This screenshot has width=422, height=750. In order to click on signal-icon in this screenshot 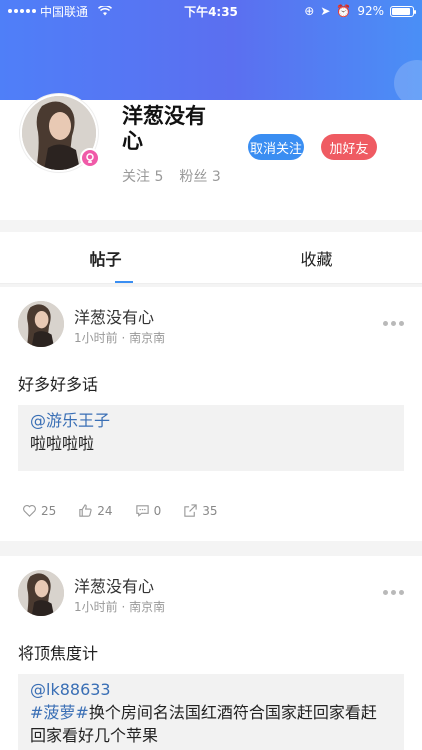, I will do `click(22, 11)`.